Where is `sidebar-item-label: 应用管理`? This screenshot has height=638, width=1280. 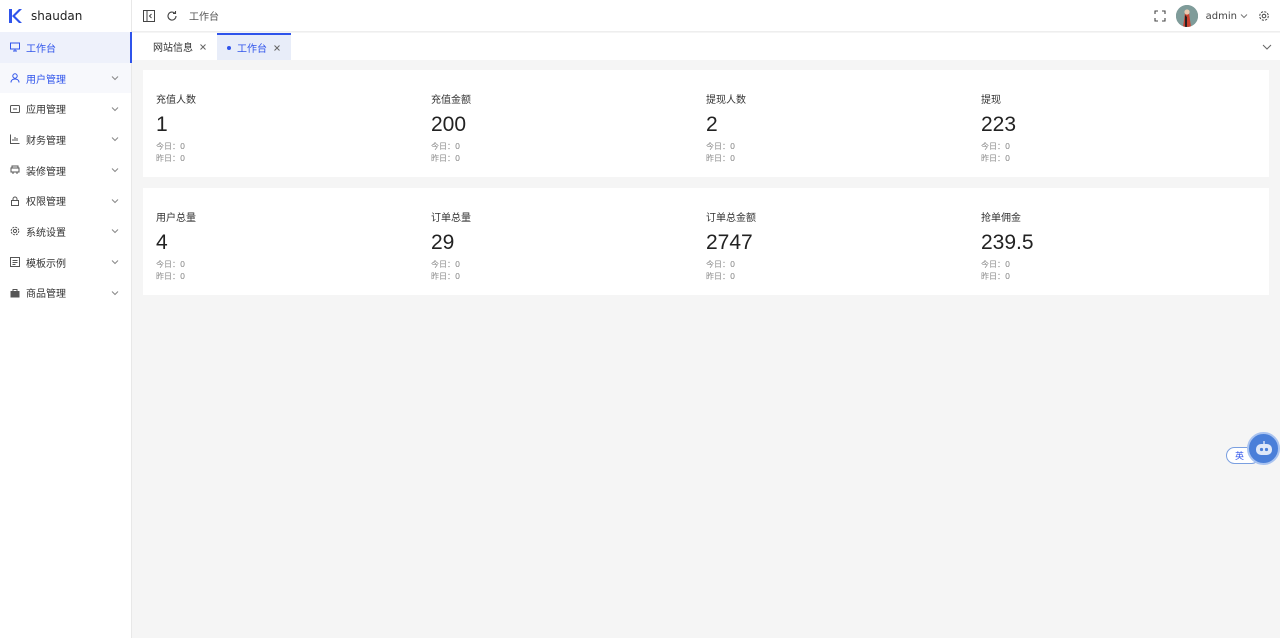
sidebar-item-label: 应用管理 is located at coordinates (46, 111).